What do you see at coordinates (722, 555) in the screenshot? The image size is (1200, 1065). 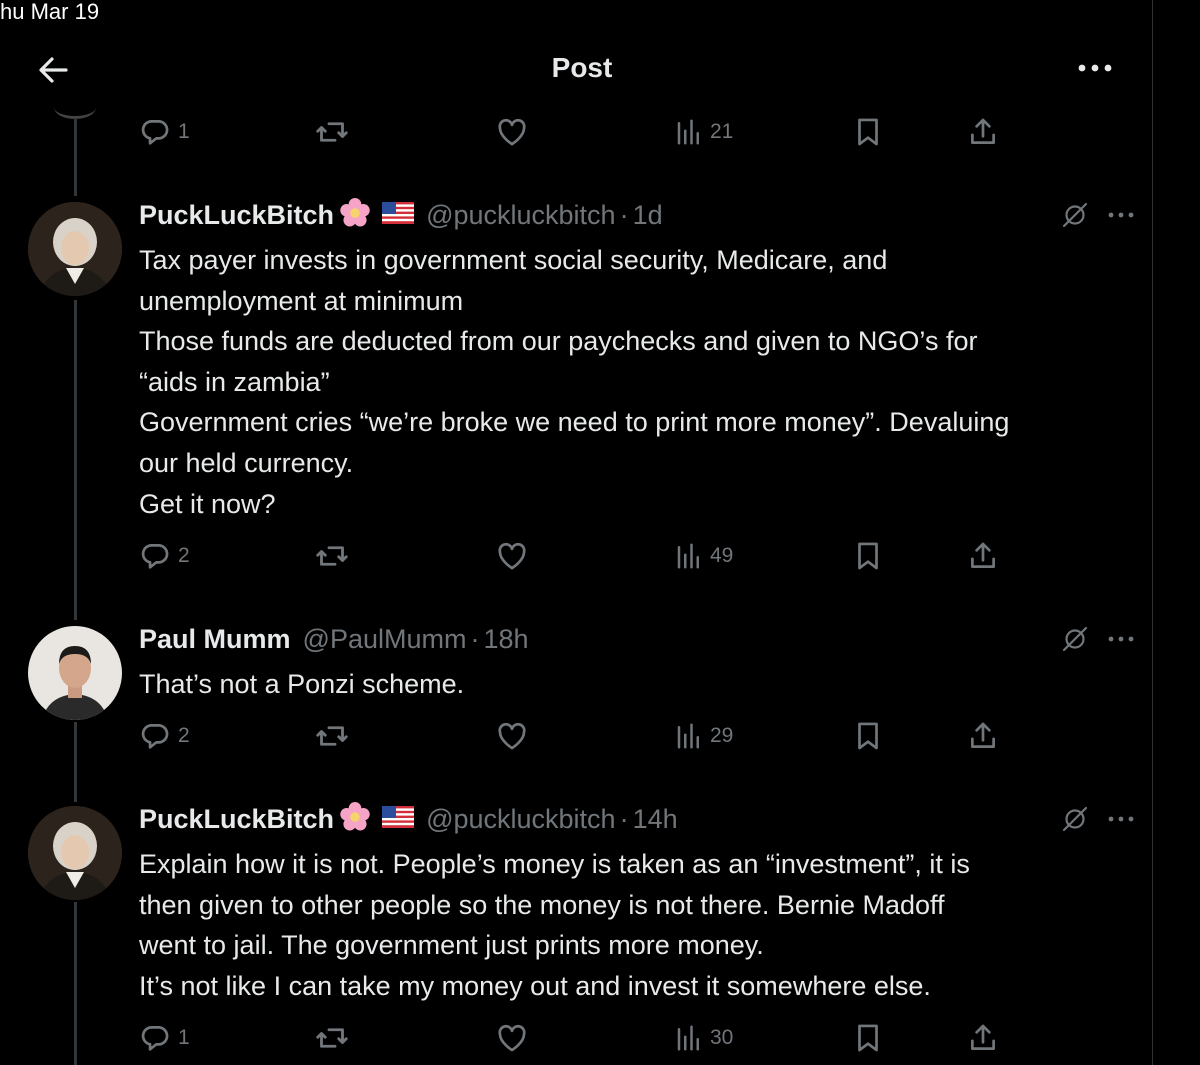 I see `view-count: 49` at bounding box center [722, 555].